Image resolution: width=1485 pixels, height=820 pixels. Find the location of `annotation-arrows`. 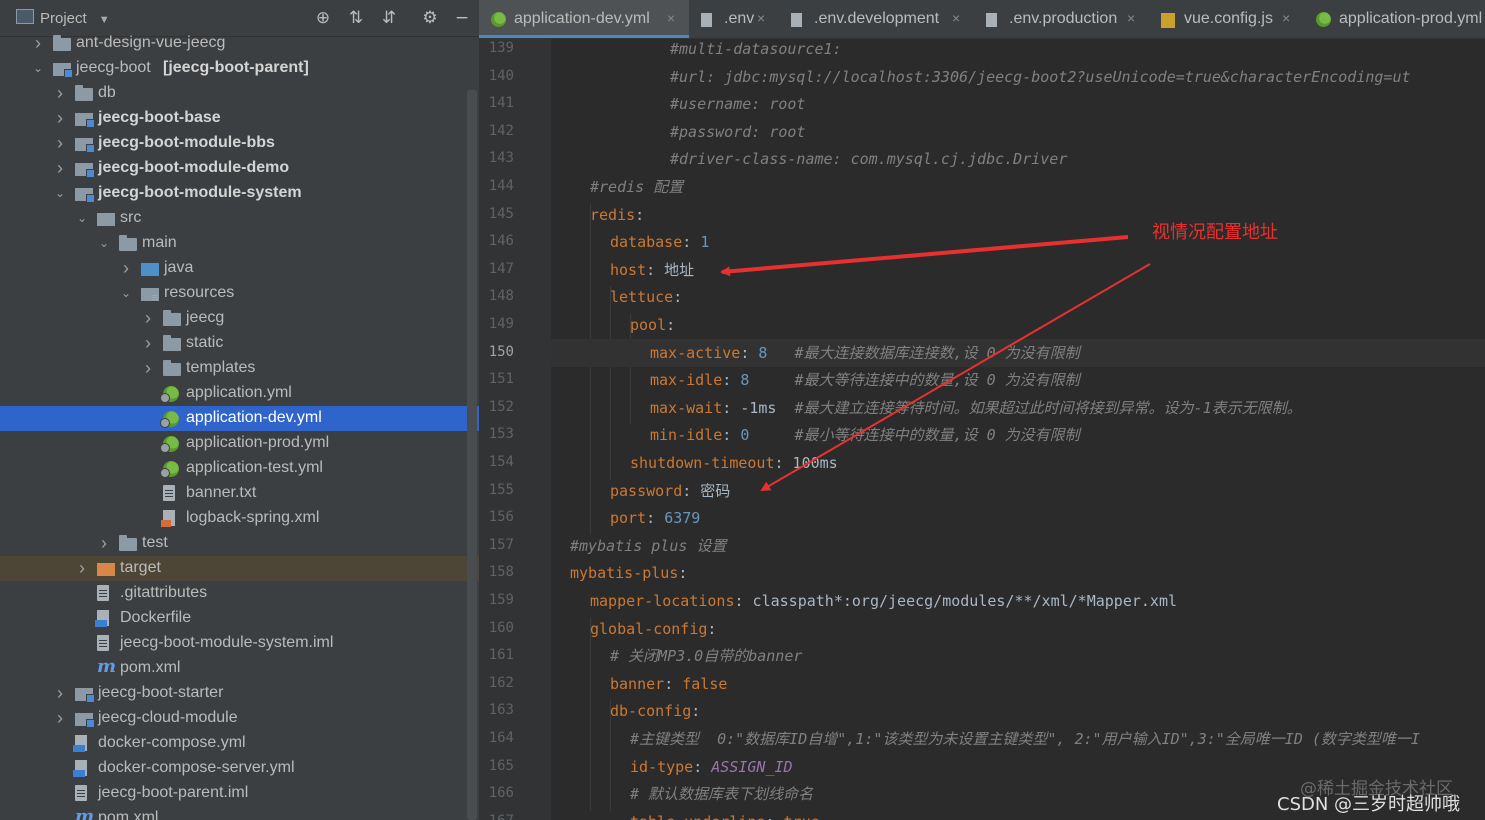

annotation-arrows is located at coordinates (935, 363).